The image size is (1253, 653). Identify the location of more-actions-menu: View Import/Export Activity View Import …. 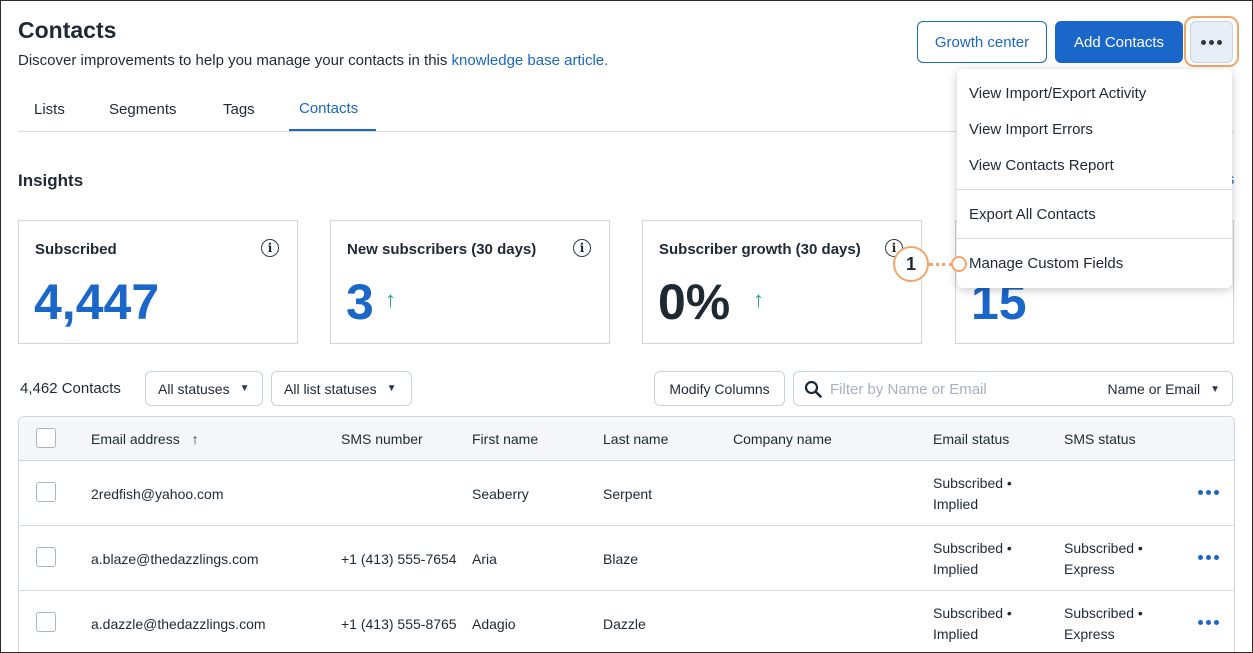
(1094, 178).